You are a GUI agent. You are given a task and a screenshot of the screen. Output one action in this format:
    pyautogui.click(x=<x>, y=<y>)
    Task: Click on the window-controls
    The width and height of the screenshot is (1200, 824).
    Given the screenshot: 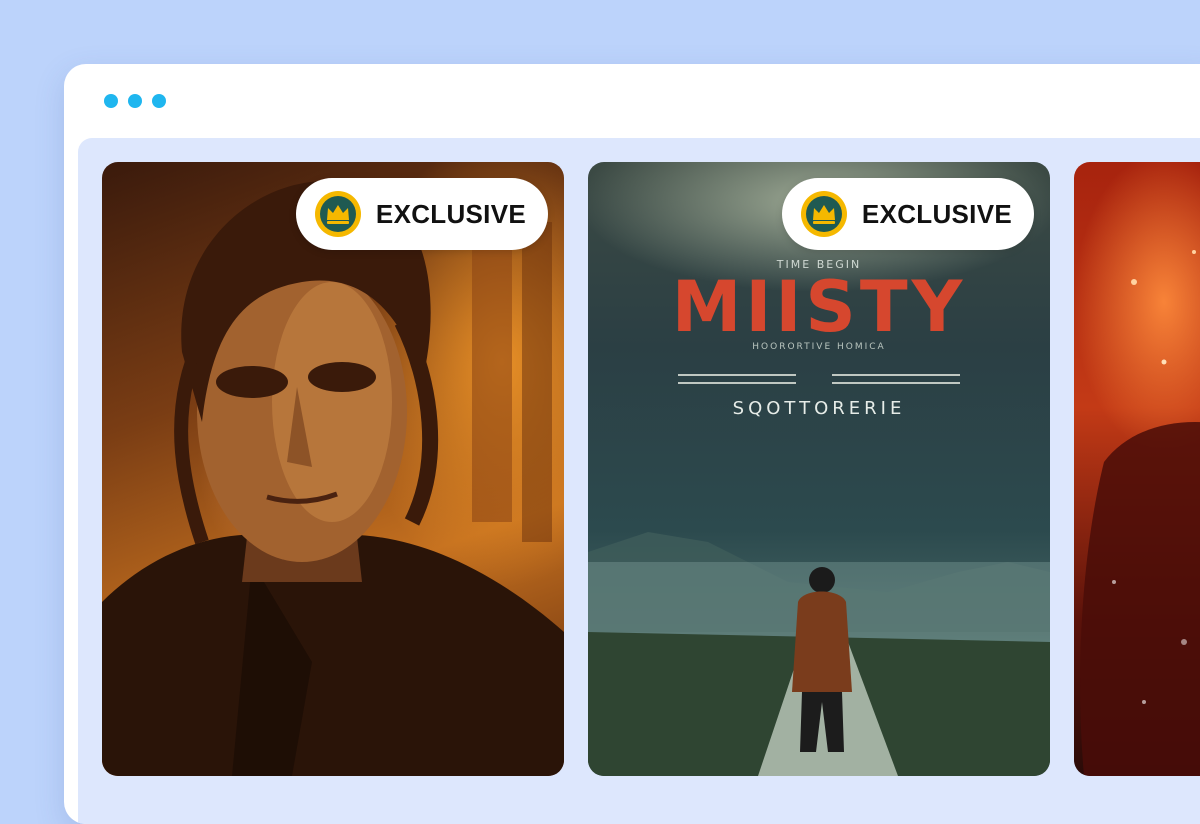 What is the action you would take?
    pyautogui.click(x=135, y=101)
    